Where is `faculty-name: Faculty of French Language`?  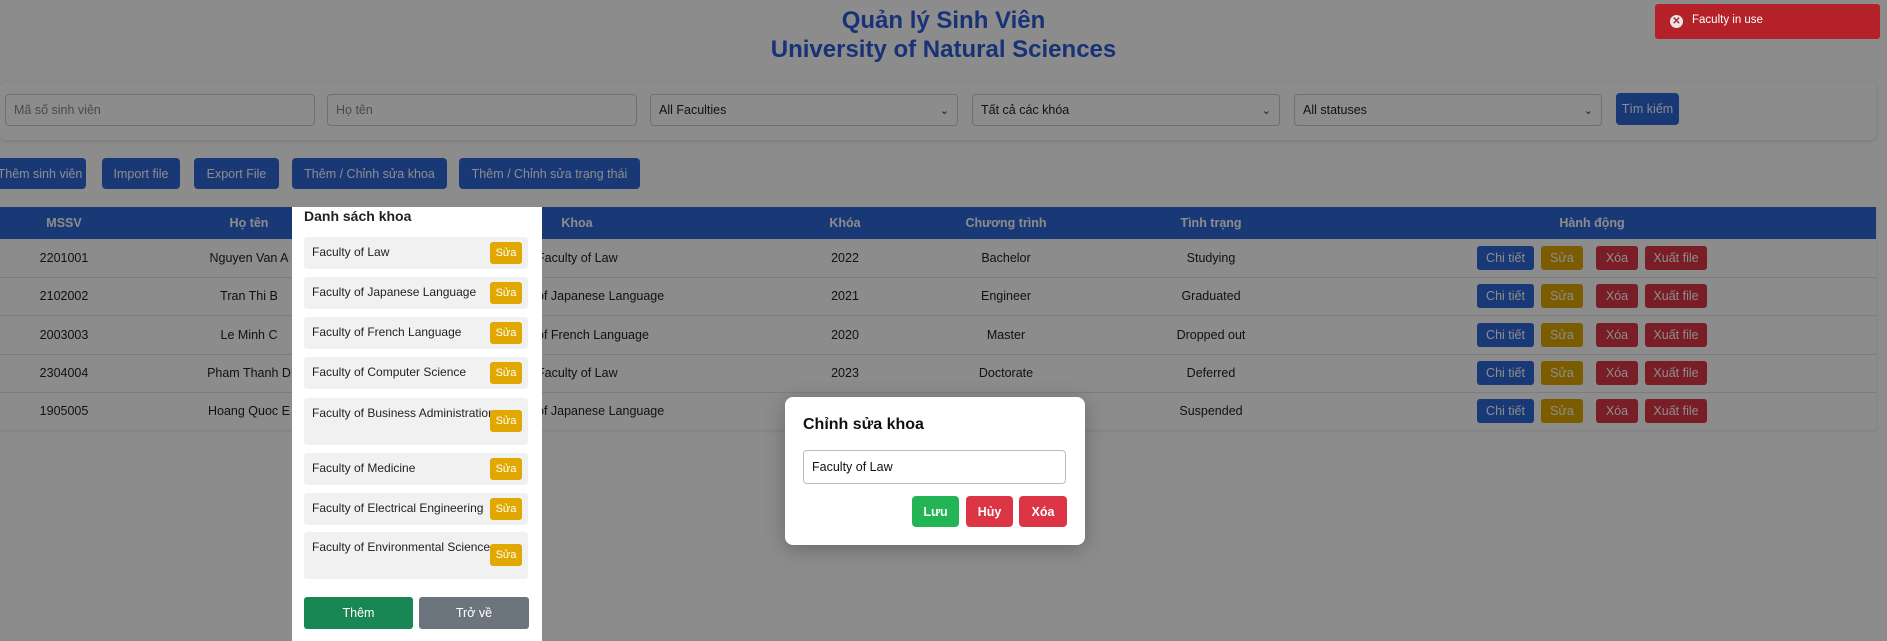 faculty-name: Faculty of French Language is located at coordinates (387, 332).